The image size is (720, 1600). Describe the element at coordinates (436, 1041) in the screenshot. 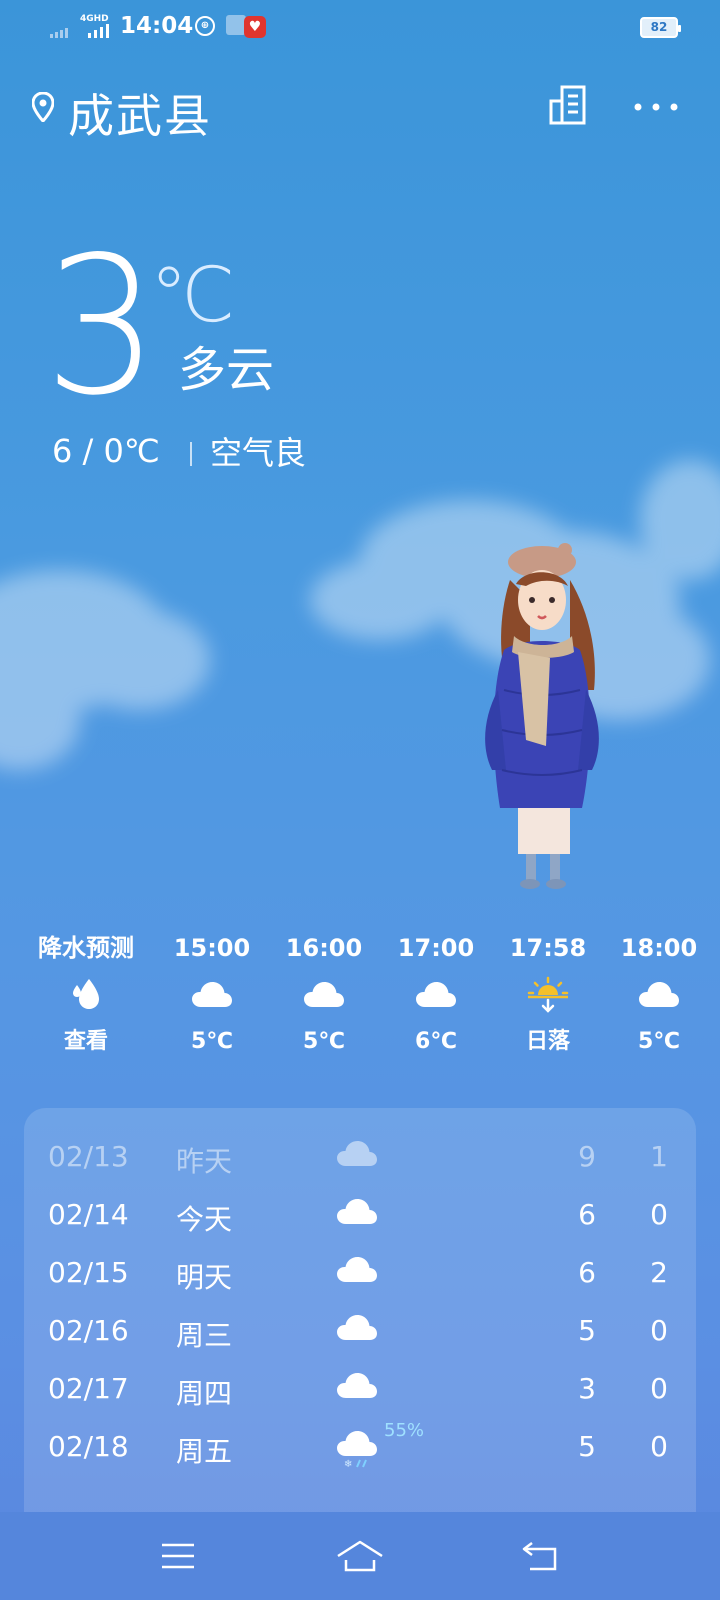

I see `hourly-temperature: 6℃` at that location.